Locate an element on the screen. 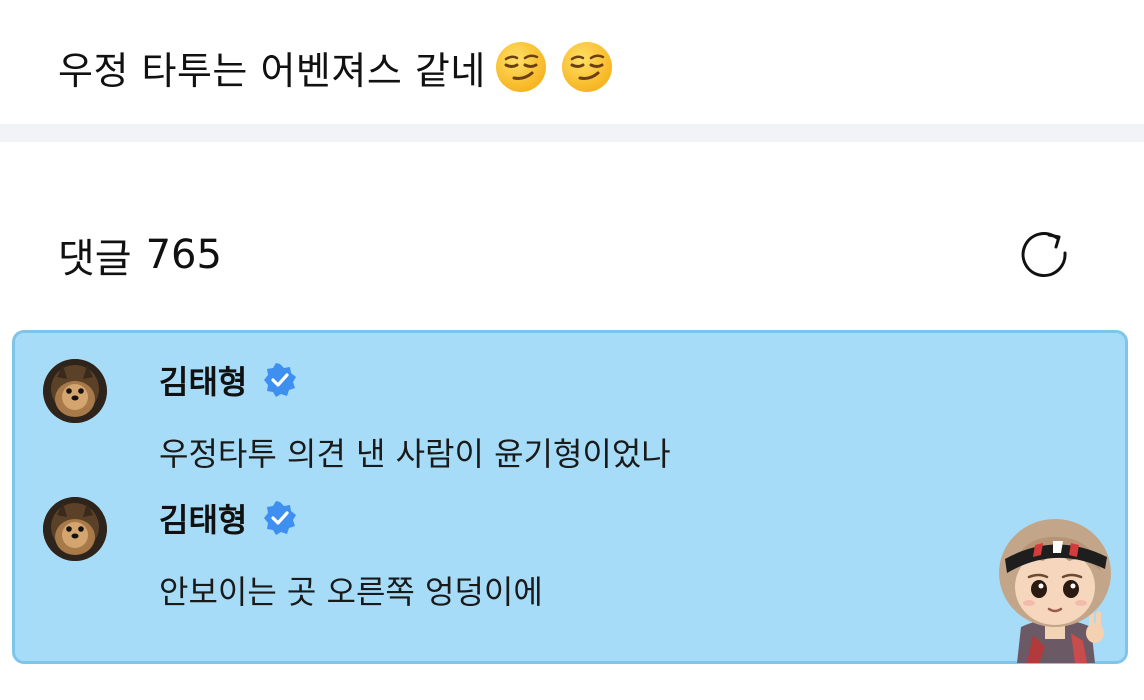 Image resolution: width=1144 pixels, height=700 pixels. comment-text: 안보이는 곳 오른쪽 엉덩이에 is located at coordinates (351, 592).